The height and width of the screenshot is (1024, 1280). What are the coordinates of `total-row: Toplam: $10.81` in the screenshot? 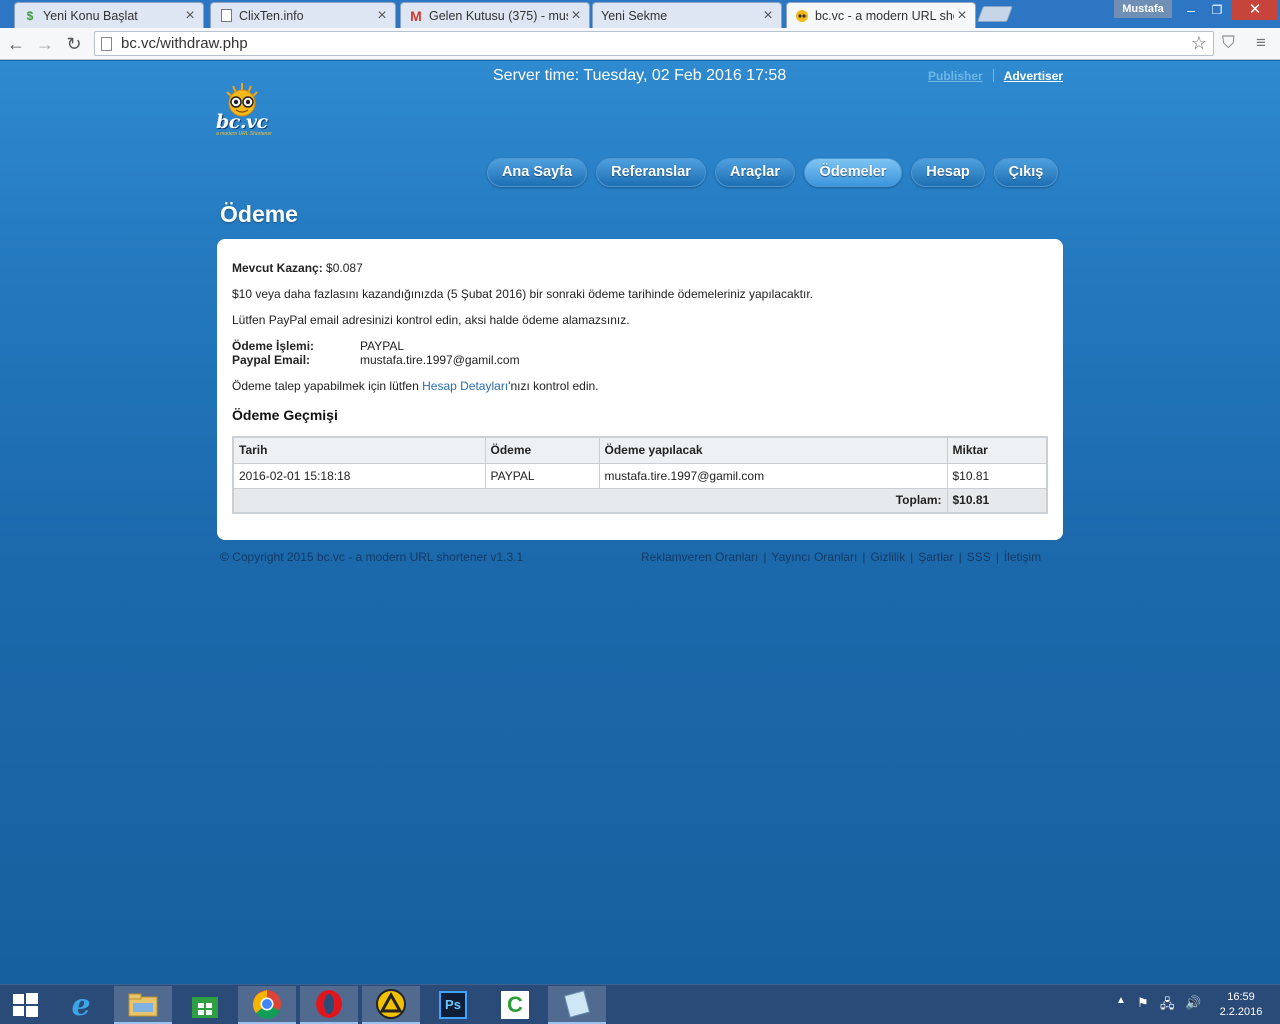 It's located at (640, 500).